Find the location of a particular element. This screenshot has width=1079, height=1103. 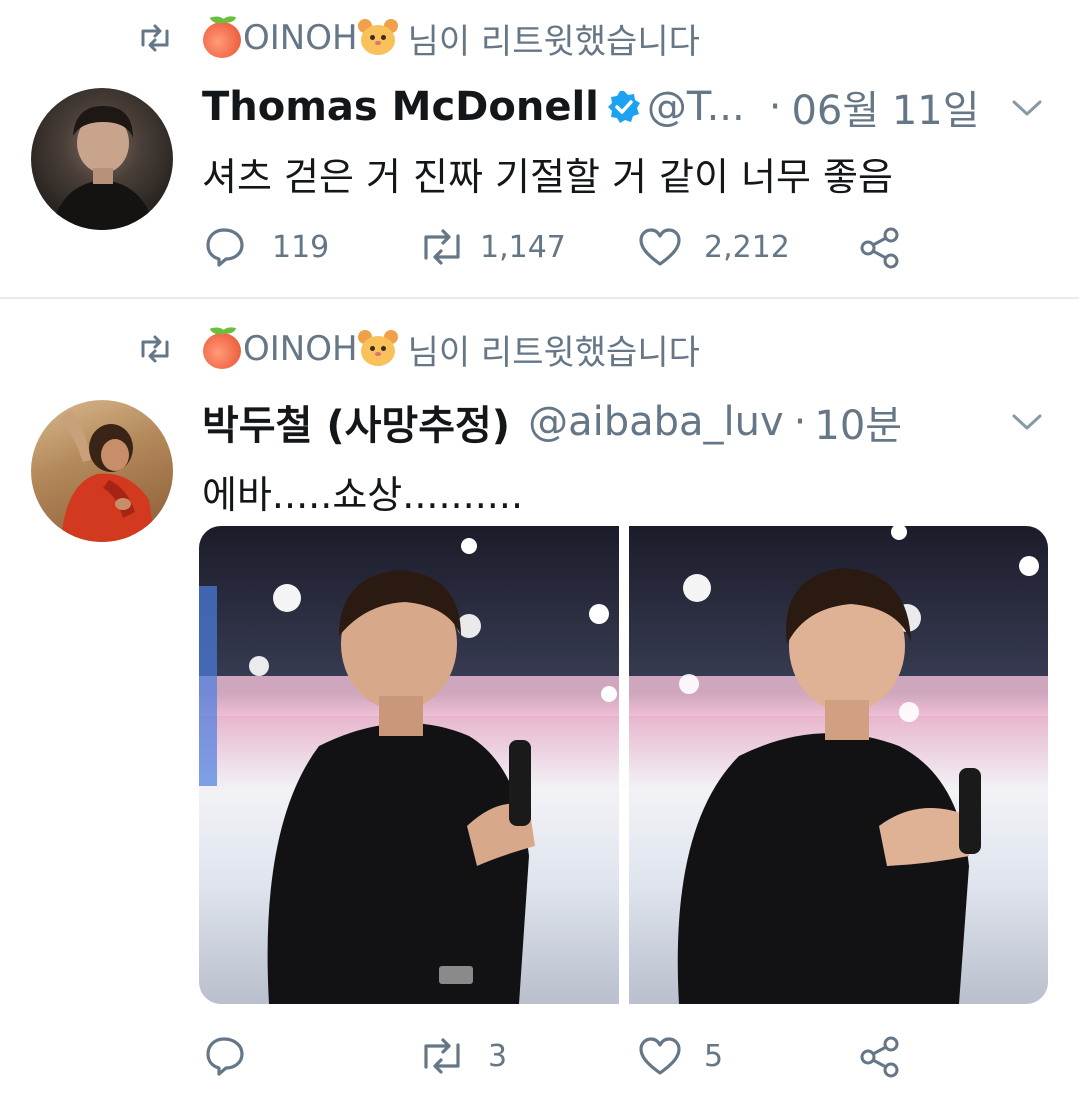

retweet-count: 3 is located at coordinates (498, 1056).